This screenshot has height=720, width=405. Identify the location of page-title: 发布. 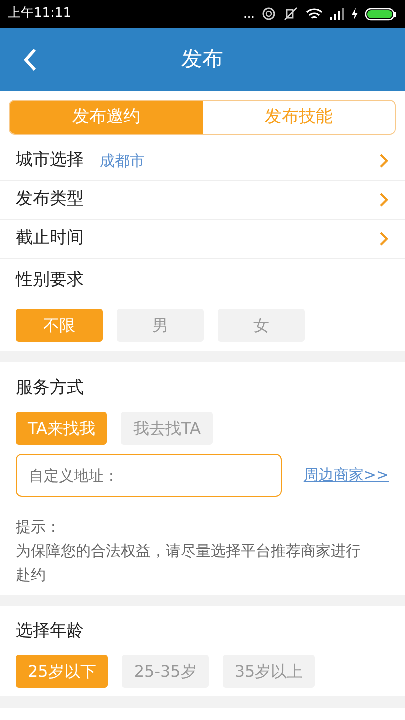
(203, 59).